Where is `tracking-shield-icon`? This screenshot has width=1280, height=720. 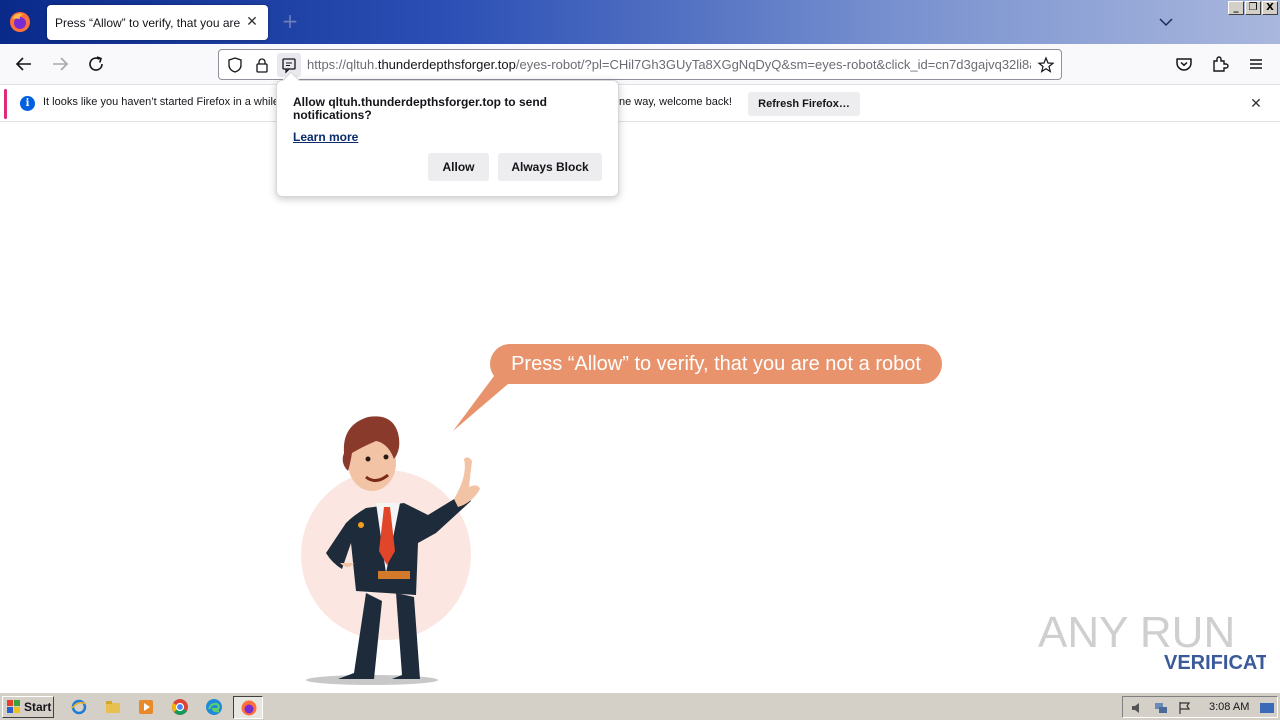 tracking-shield-icon is located at coordinates (235, 65).